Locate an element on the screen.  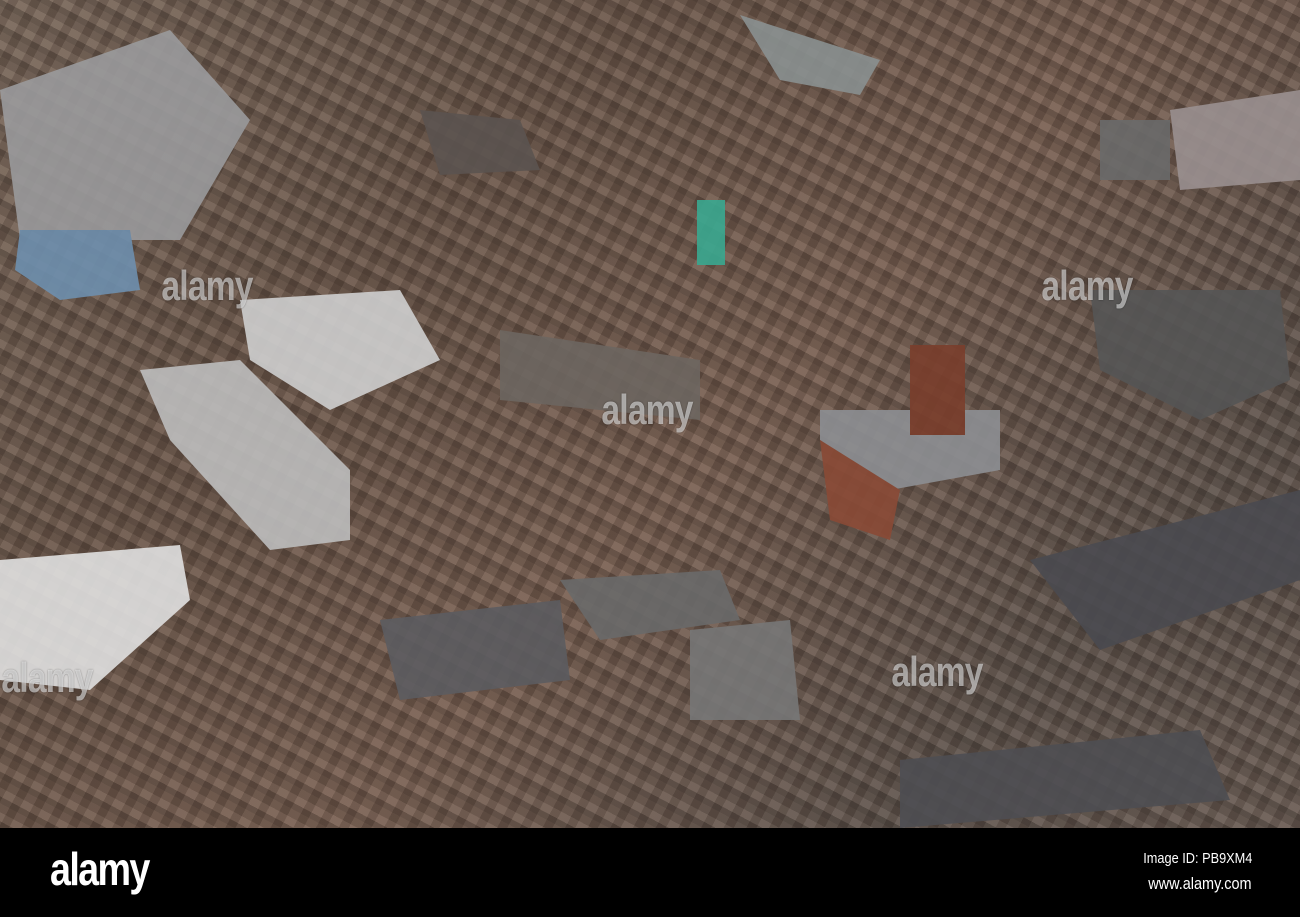
flat-roof-mid is located at coordinates (745, 670).